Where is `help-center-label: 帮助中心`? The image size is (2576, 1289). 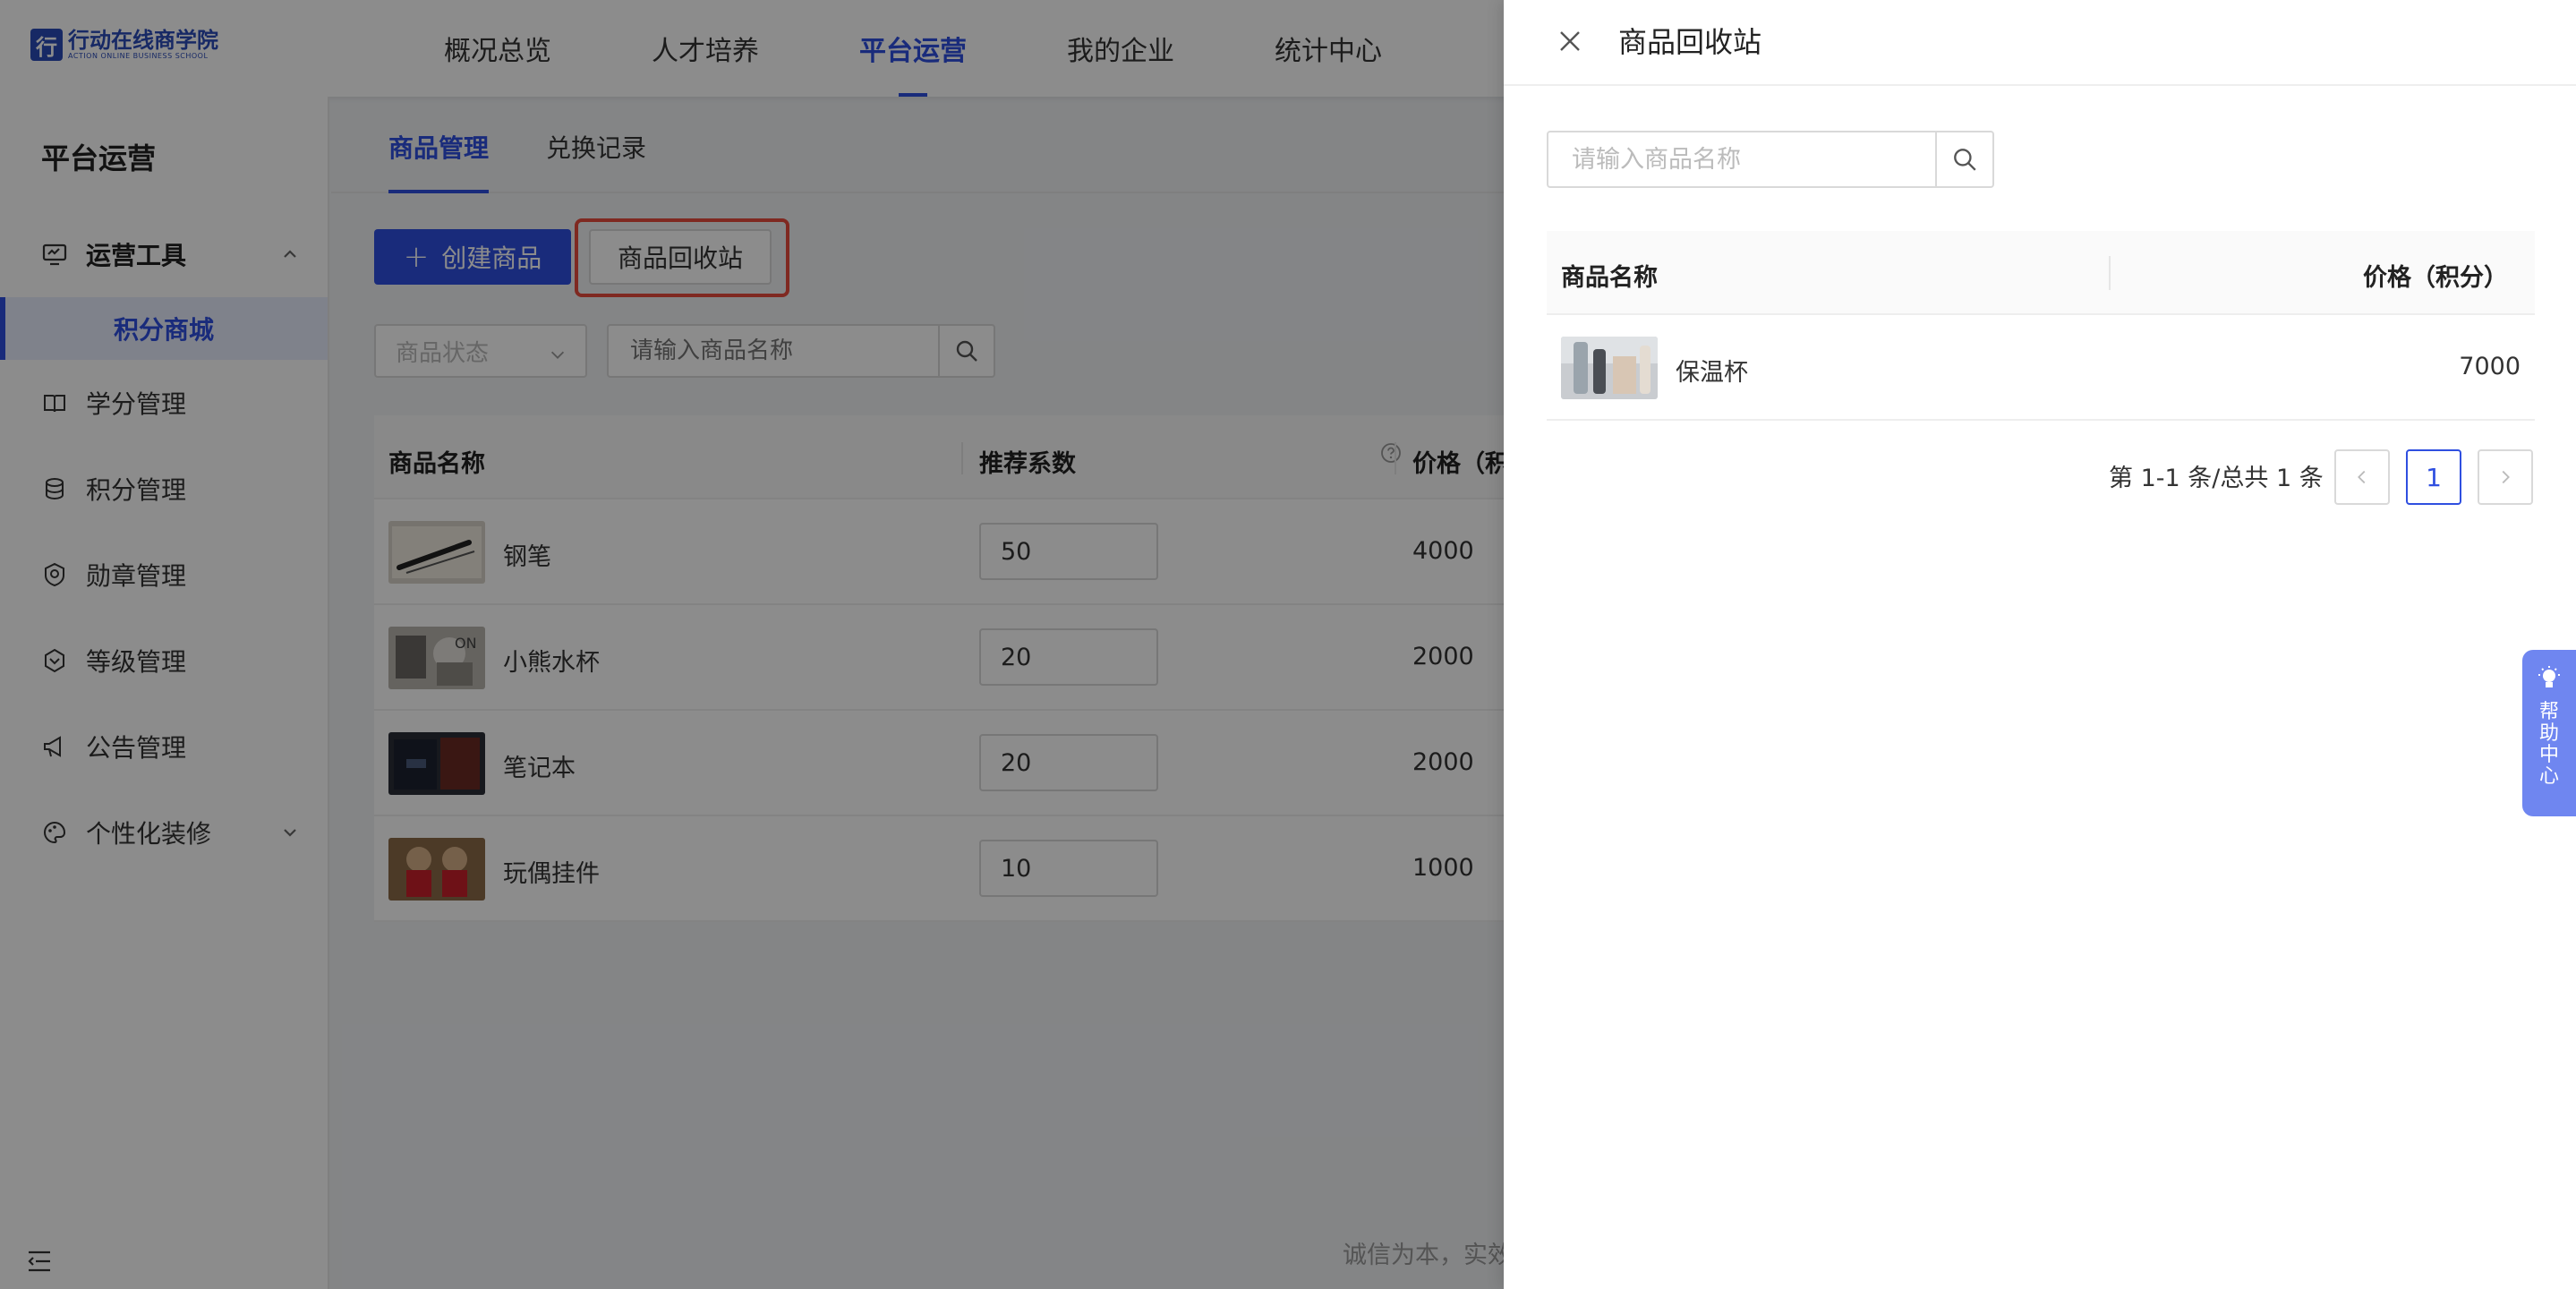 help-center-label: 帮助中心 is located at coordinates (2548, 744).